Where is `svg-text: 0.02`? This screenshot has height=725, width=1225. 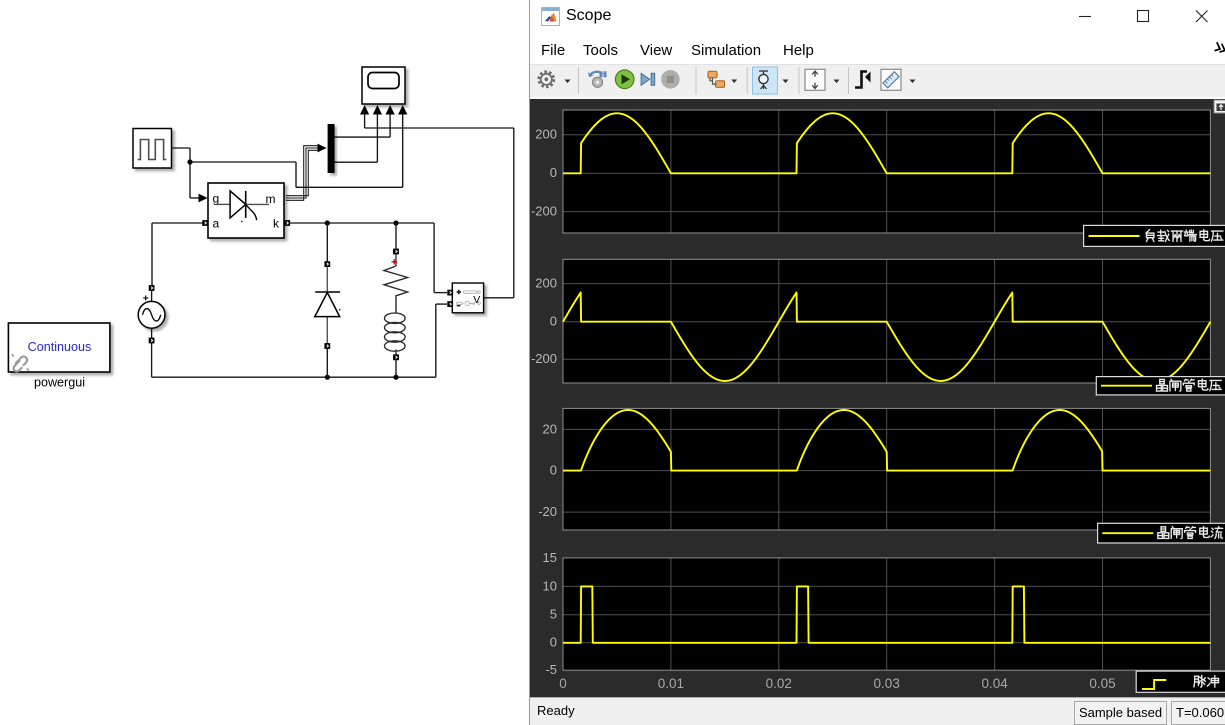
svg-text: 0.02 is located at coordinates (779, 683).